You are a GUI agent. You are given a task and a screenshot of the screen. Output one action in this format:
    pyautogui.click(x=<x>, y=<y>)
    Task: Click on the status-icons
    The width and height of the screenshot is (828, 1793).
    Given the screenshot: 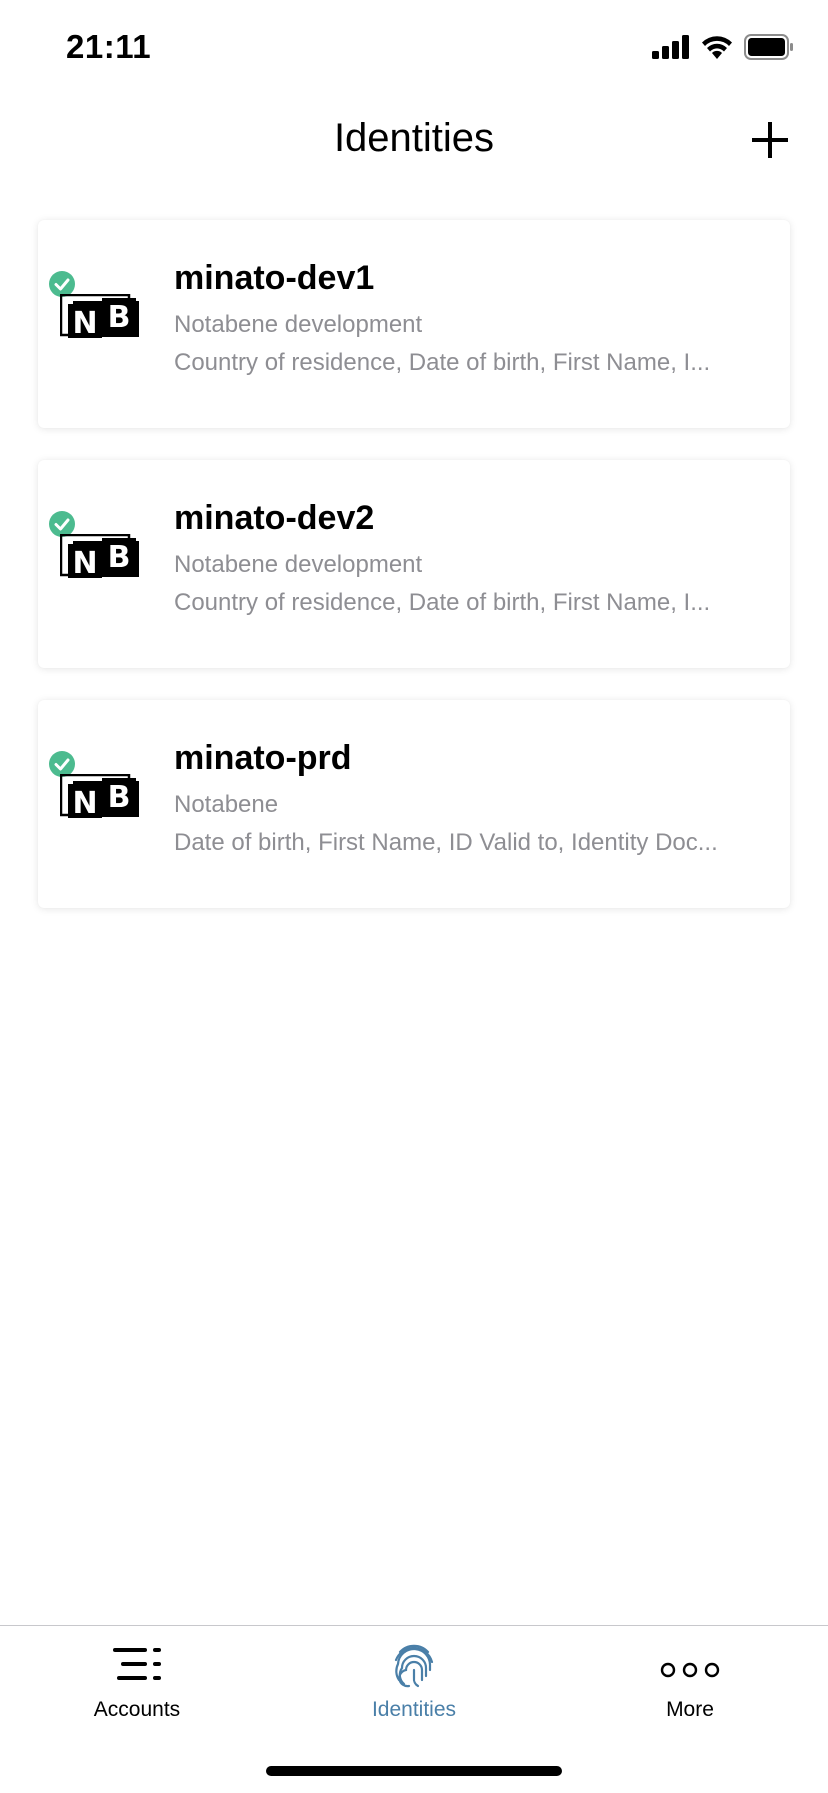 What is the action you would take?
    pyautogui.click(x=723, y=47)
    